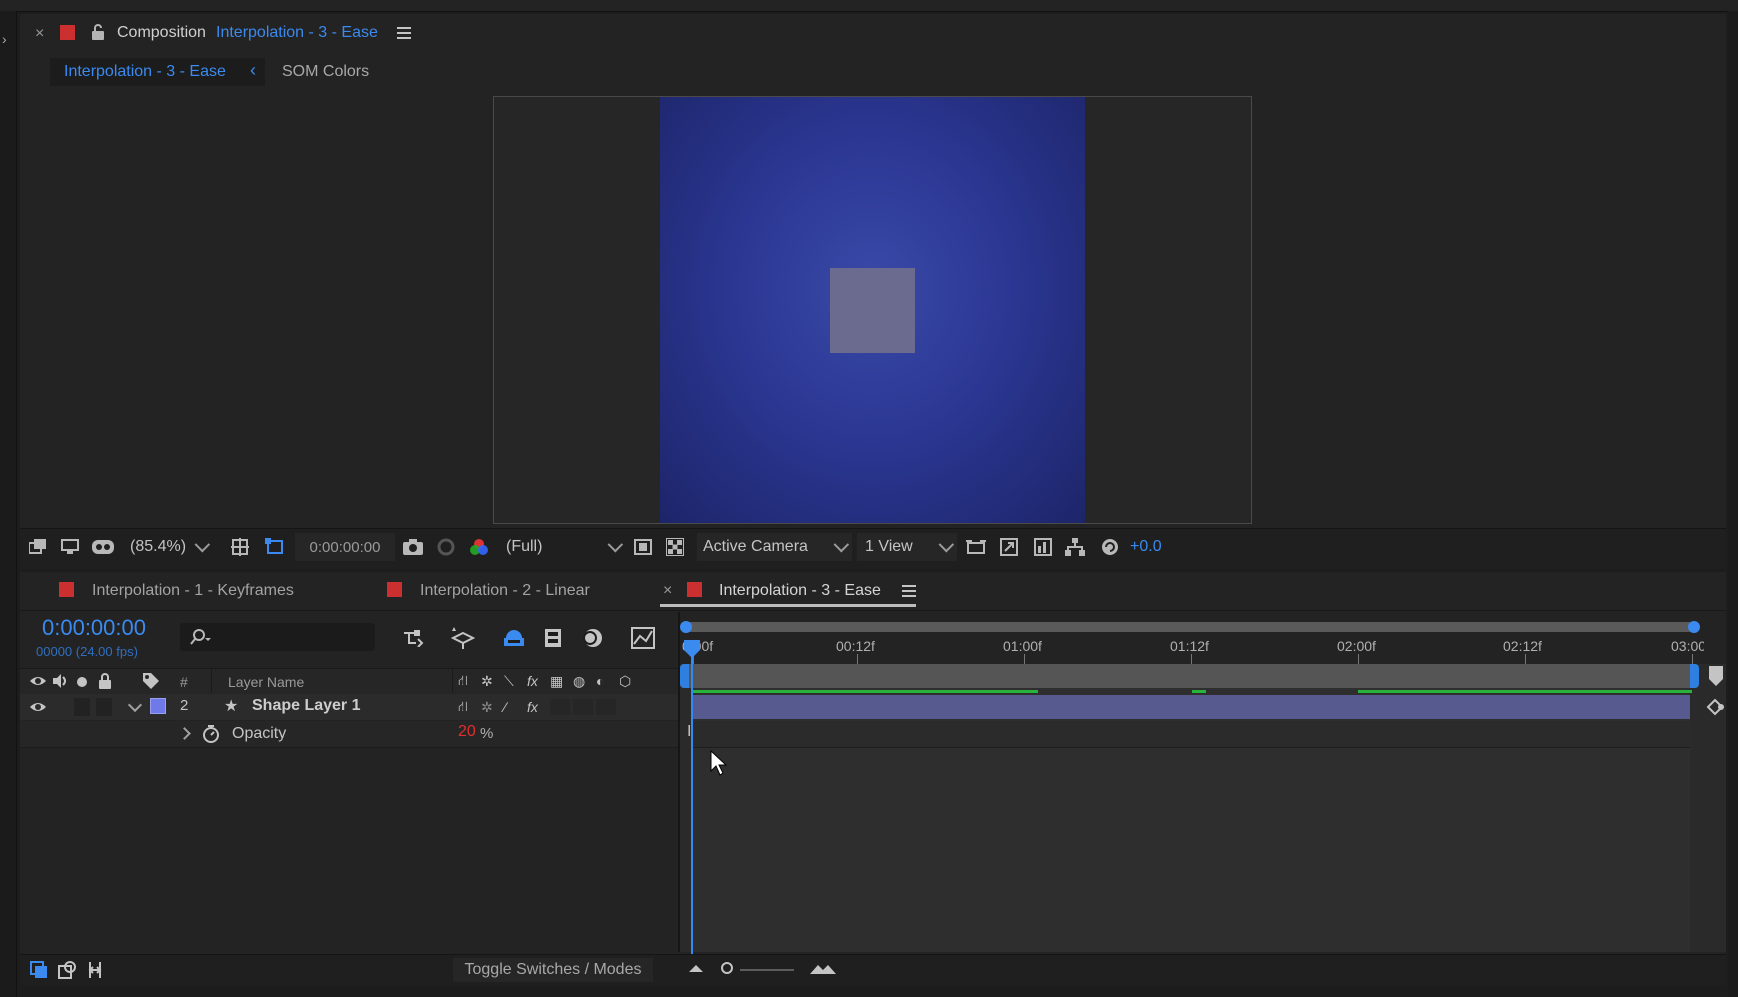  Describe the element at coordinates (413, 638) in the screenshot. I see `comp-mini-flowchart-icon` at that location.